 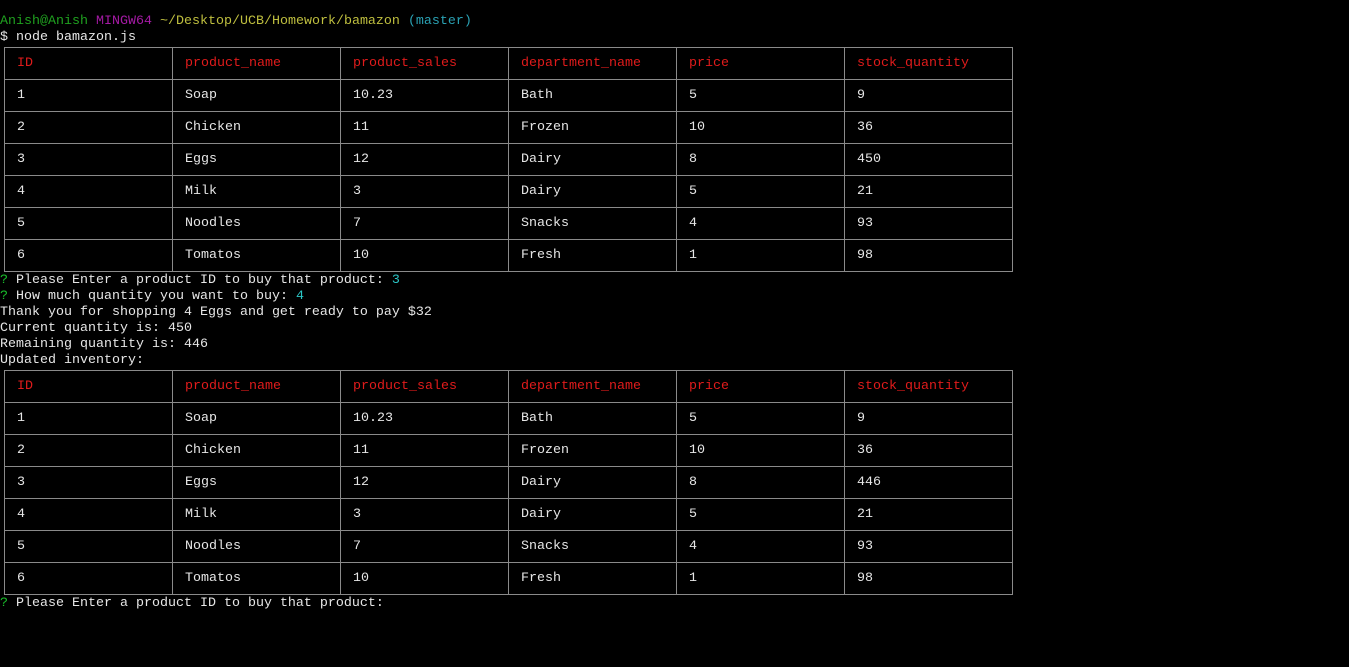 I want to click on table-cell: 446, so click(x=928, y=482).